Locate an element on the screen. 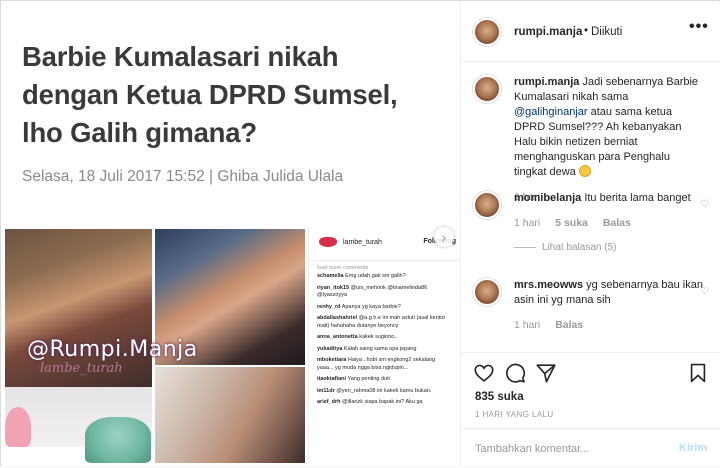 This screenshot has width=720, height=468. embedded-comment-user: schamelia is located at coordinates (330, 276).